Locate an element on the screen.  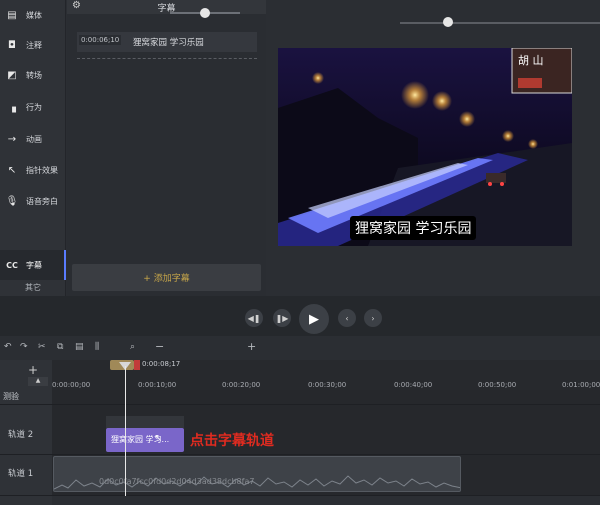
transition-icon: ◩ is located at coordinates (12, 75).